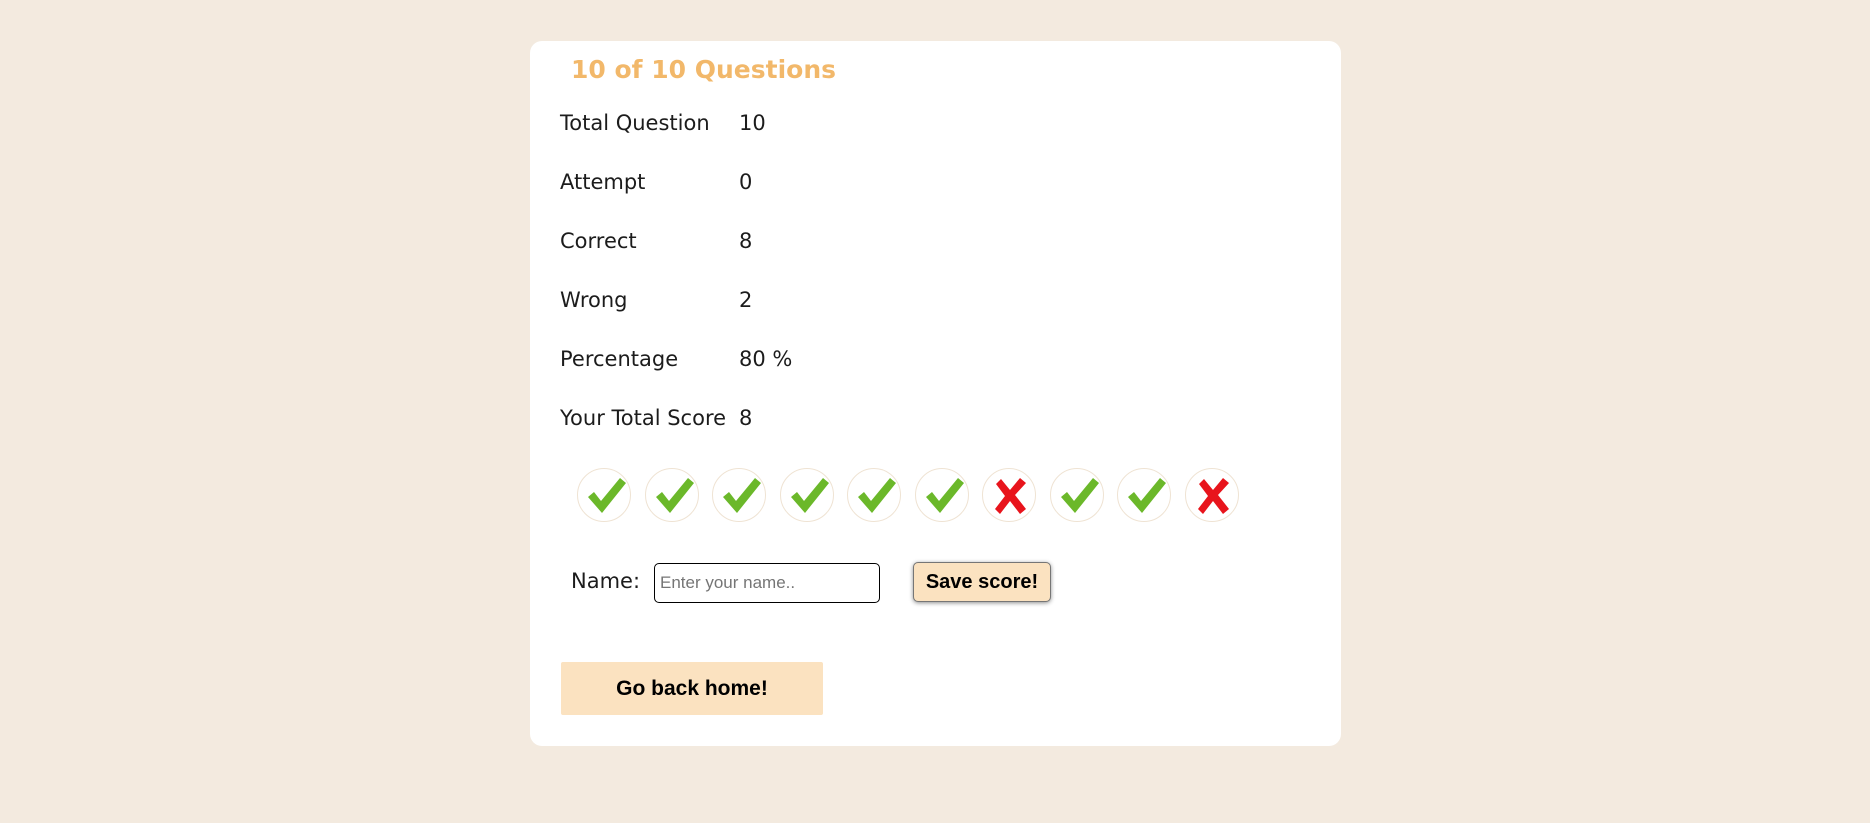 The width and height of the screenshot is (1870, 823). What do you see at coordinates (746, 300) in the screenshot?
I see `stat-value: 2` at bounding box center [746, 300].